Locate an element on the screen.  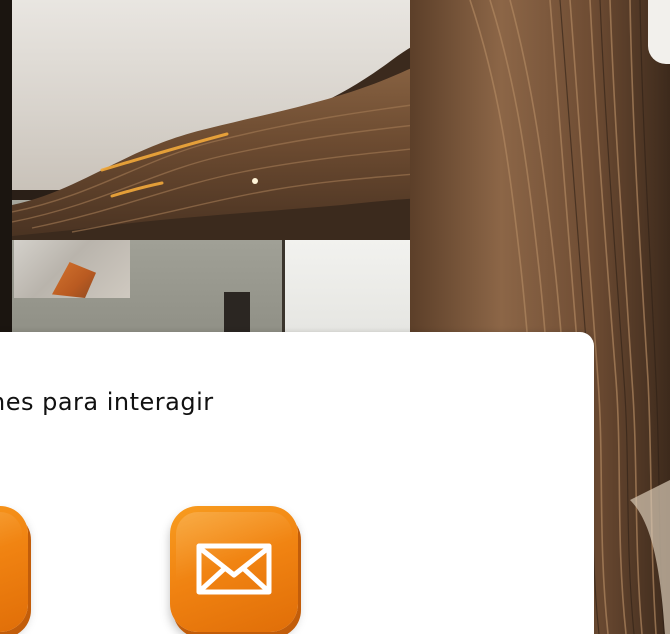
dialog-message: nes para interagir is located at coordinates (107, 402).